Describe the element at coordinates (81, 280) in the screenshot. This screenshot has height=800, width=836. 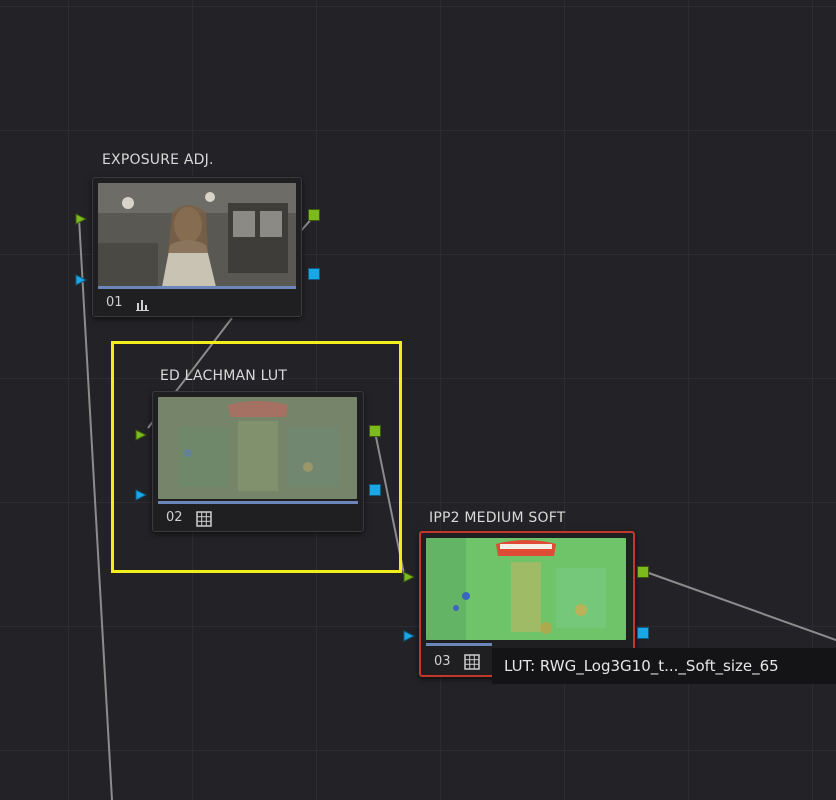
I see `node-01-alpha-input-port` at that location.